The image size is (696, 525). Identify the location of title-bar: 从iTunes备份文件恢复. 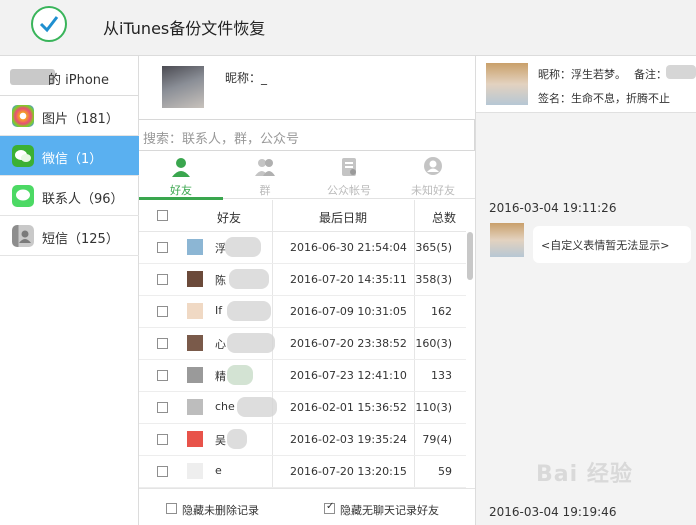
(348, 28).